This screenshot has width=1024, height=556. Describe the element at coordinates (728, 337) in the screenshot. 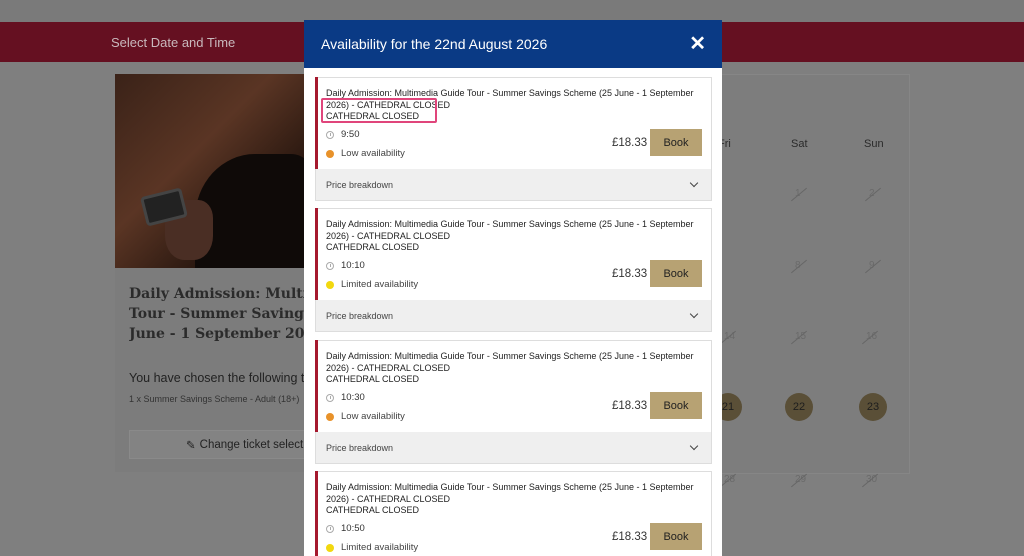

I see `calendar-date-past: 14` at that location.